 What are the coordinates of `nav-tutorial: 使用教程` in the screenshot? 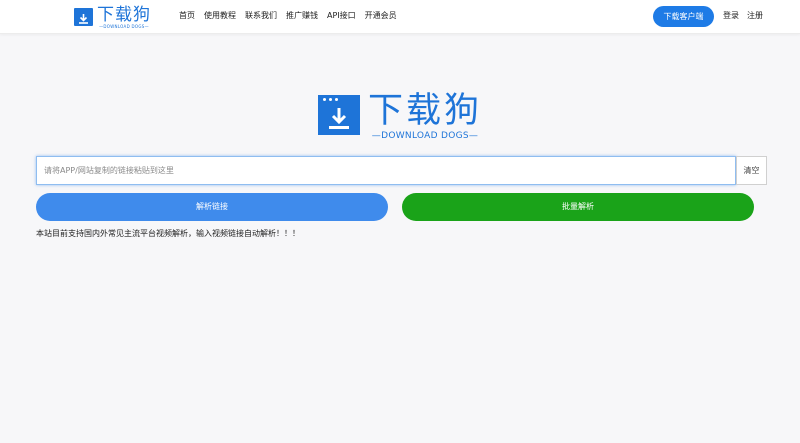 It's located at (220, 16).